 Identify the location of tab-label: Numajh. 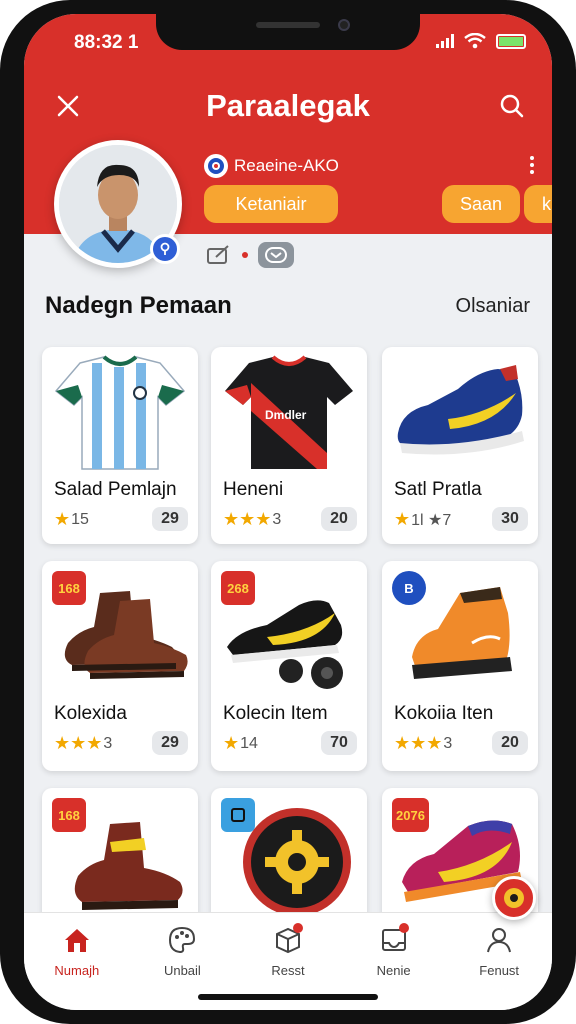
(77, 970).